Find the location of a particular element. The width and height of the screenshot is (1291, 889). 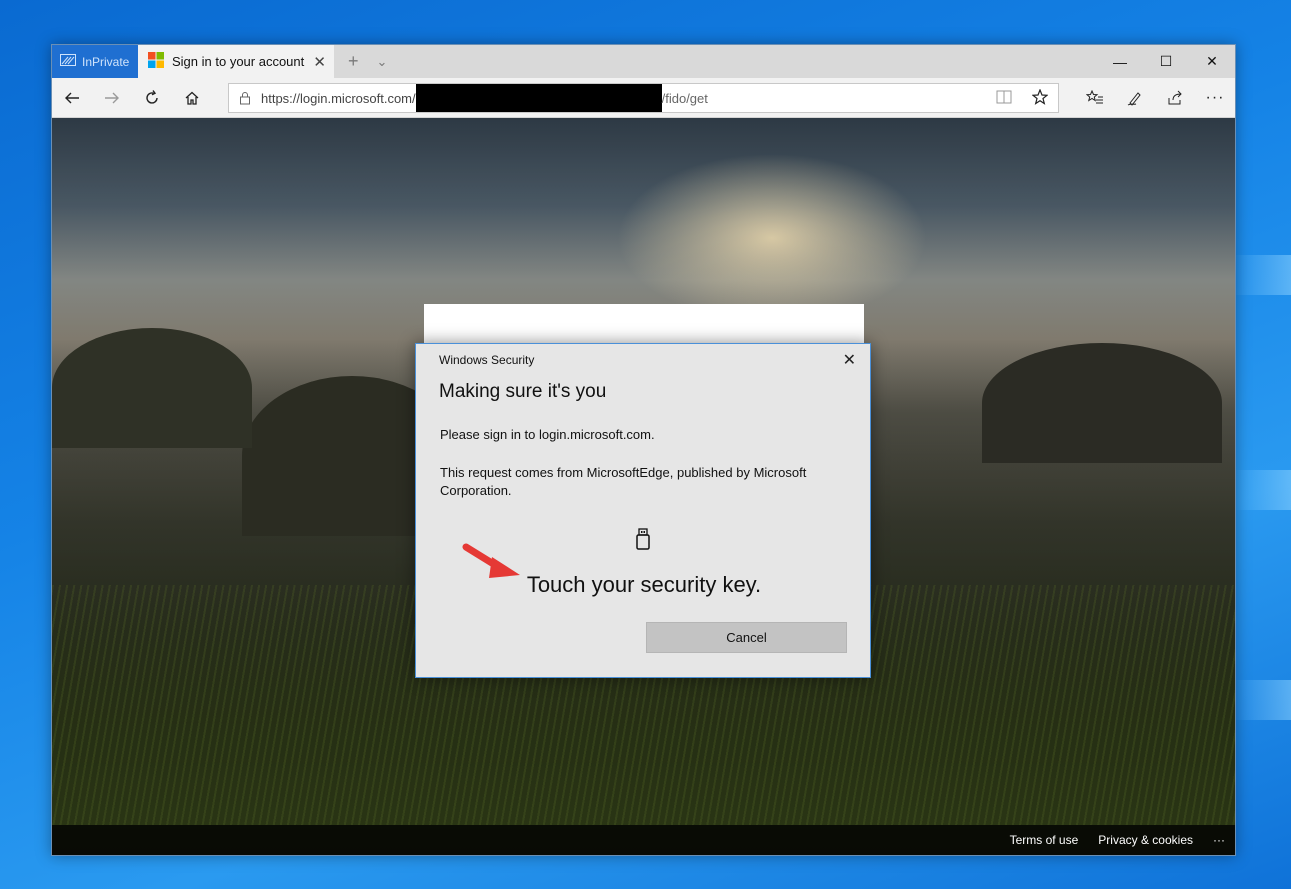

security-key-icon is located at coordinates (643, 542).